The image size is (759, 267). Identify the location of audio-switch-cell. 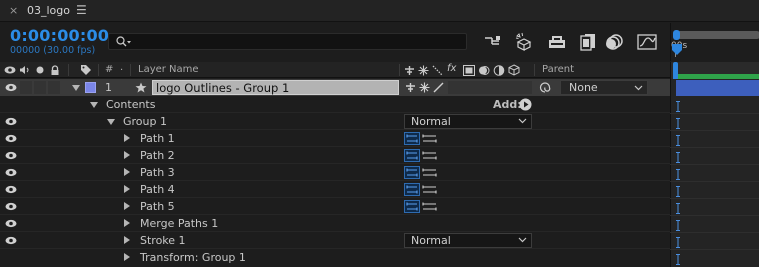
(26, 87).